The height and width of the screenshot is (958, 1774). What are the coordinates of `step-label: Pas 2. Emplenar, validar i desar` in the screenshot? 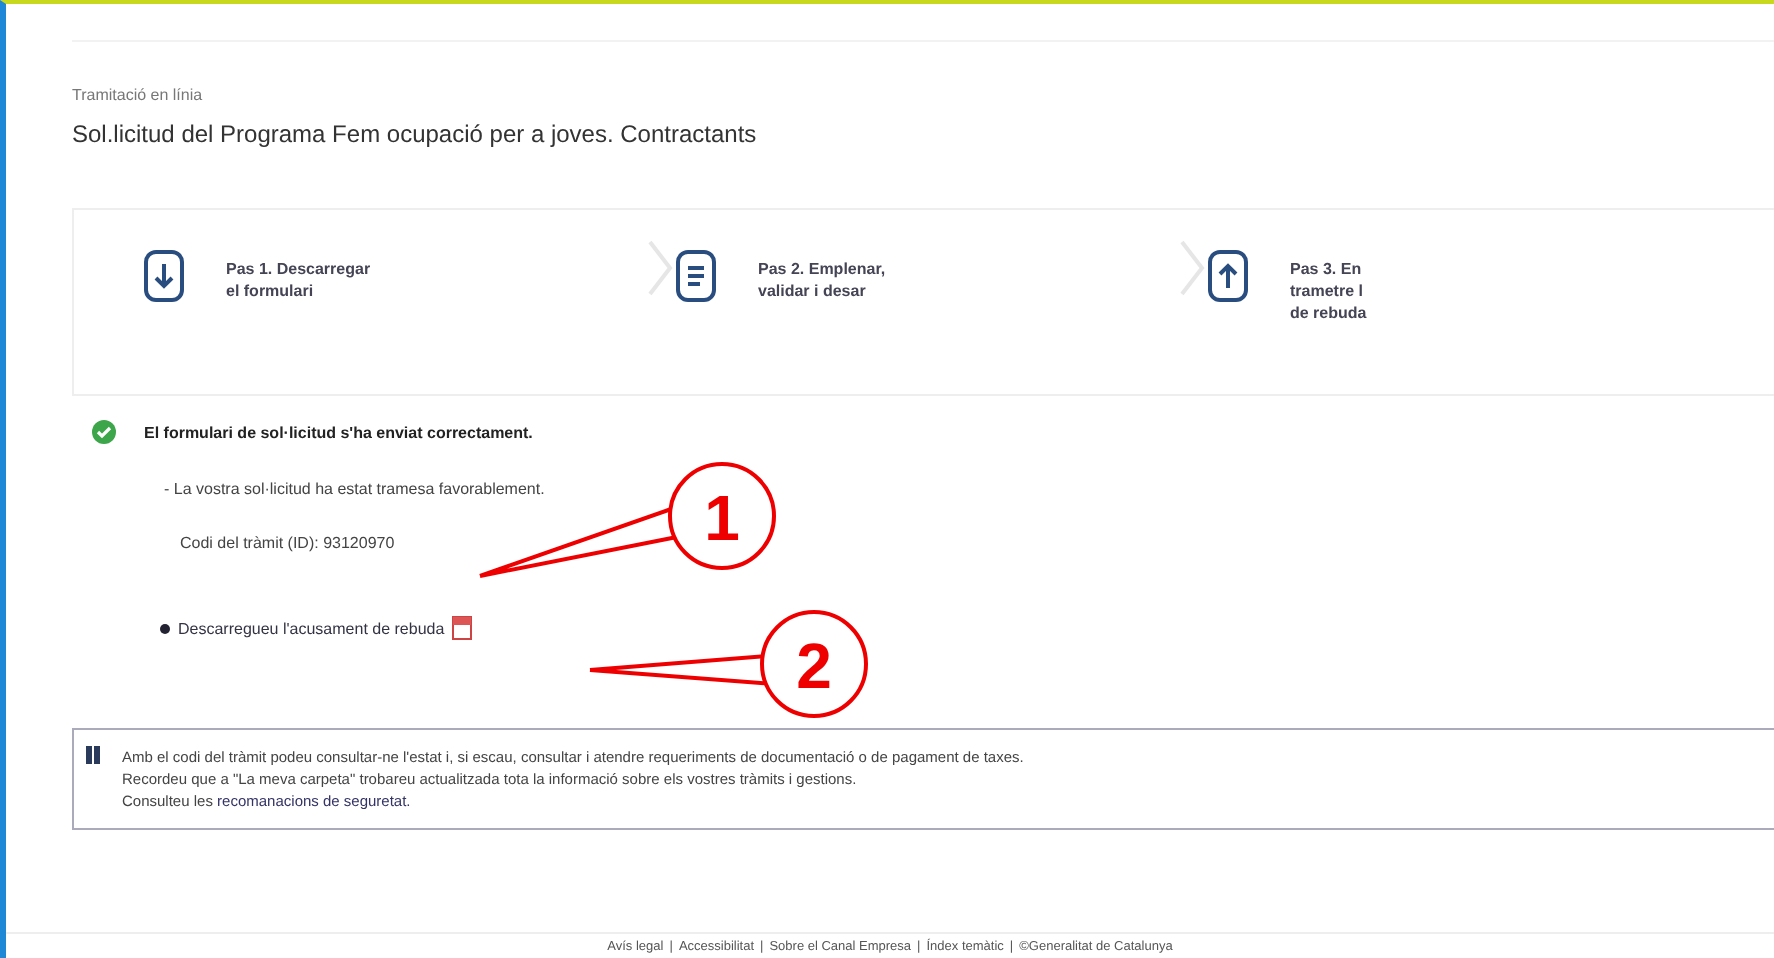 It's located at (822, 280).